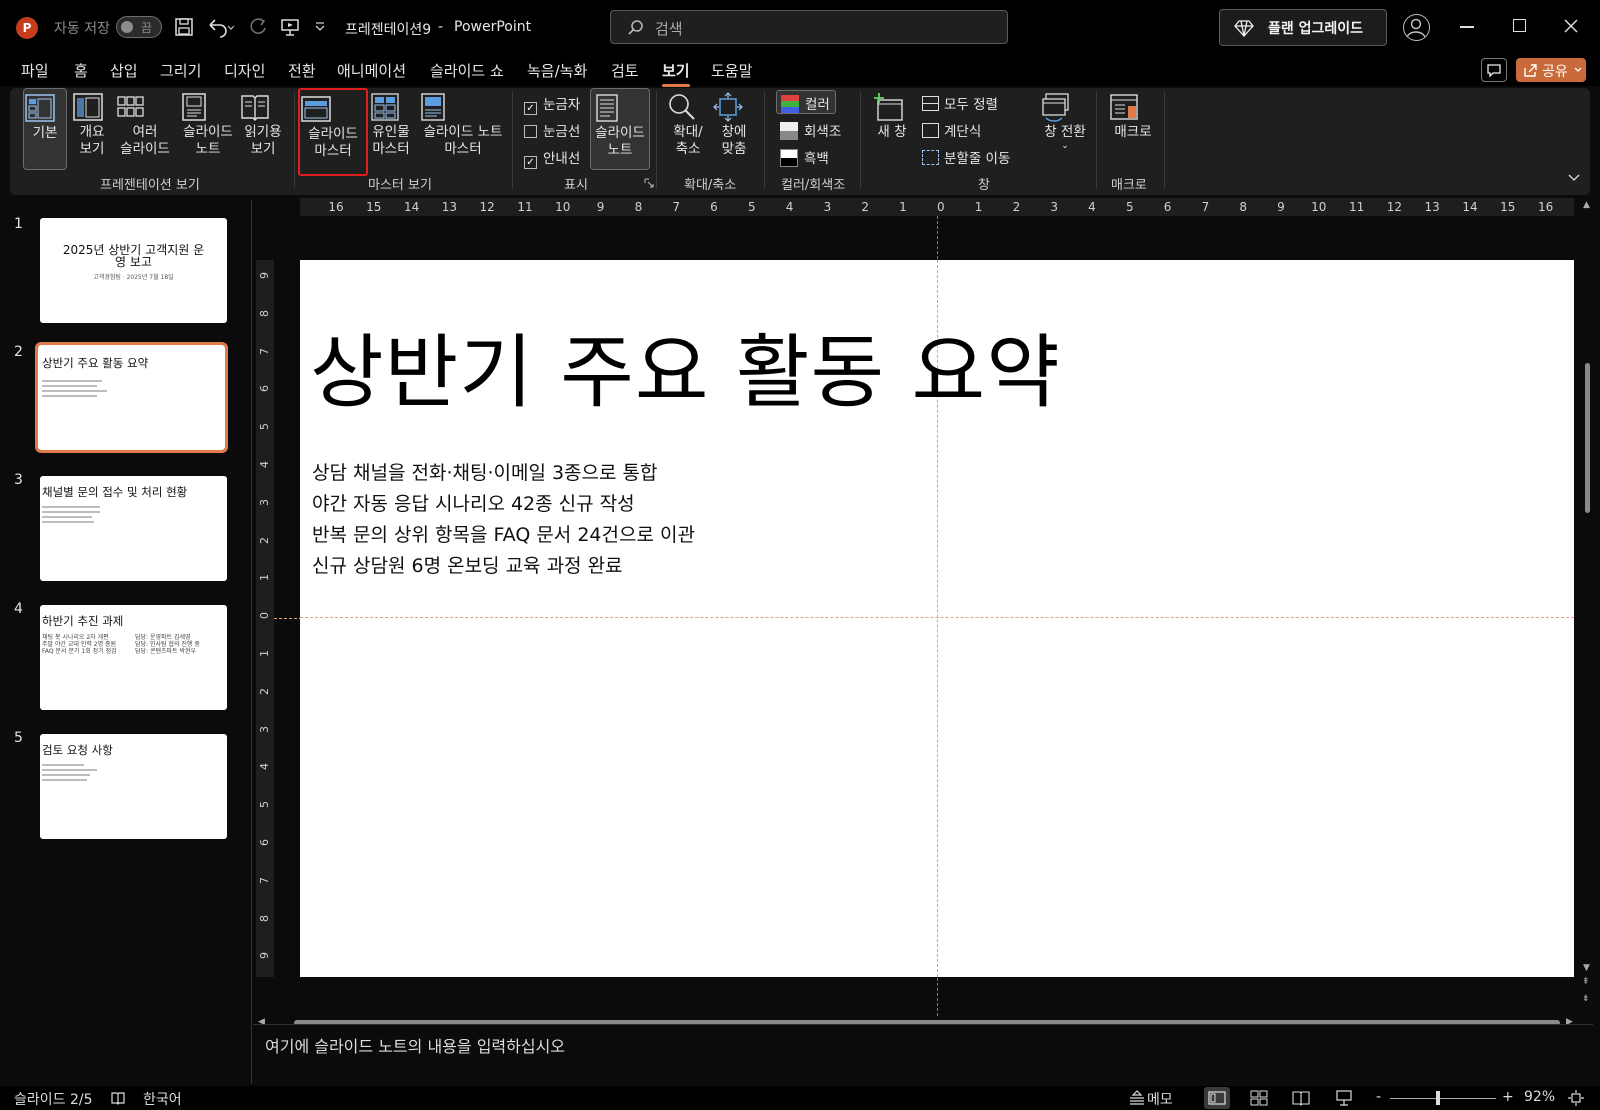 The width and height of the screenshot is (1600, 1110). Describe the element at coordinates (1443, 1098) in the screenshot. I see `zoom-slider` at that location.